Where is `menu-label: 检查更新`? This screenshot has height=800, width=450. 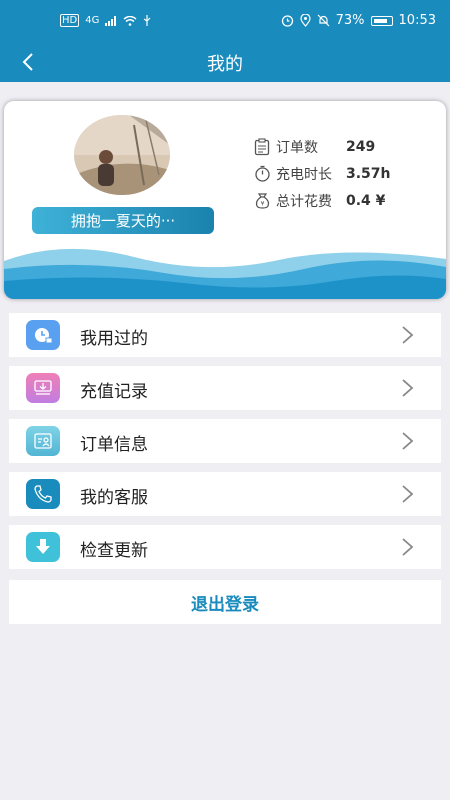
menu-label: 检查更新 is located at coordinates (114, 551).